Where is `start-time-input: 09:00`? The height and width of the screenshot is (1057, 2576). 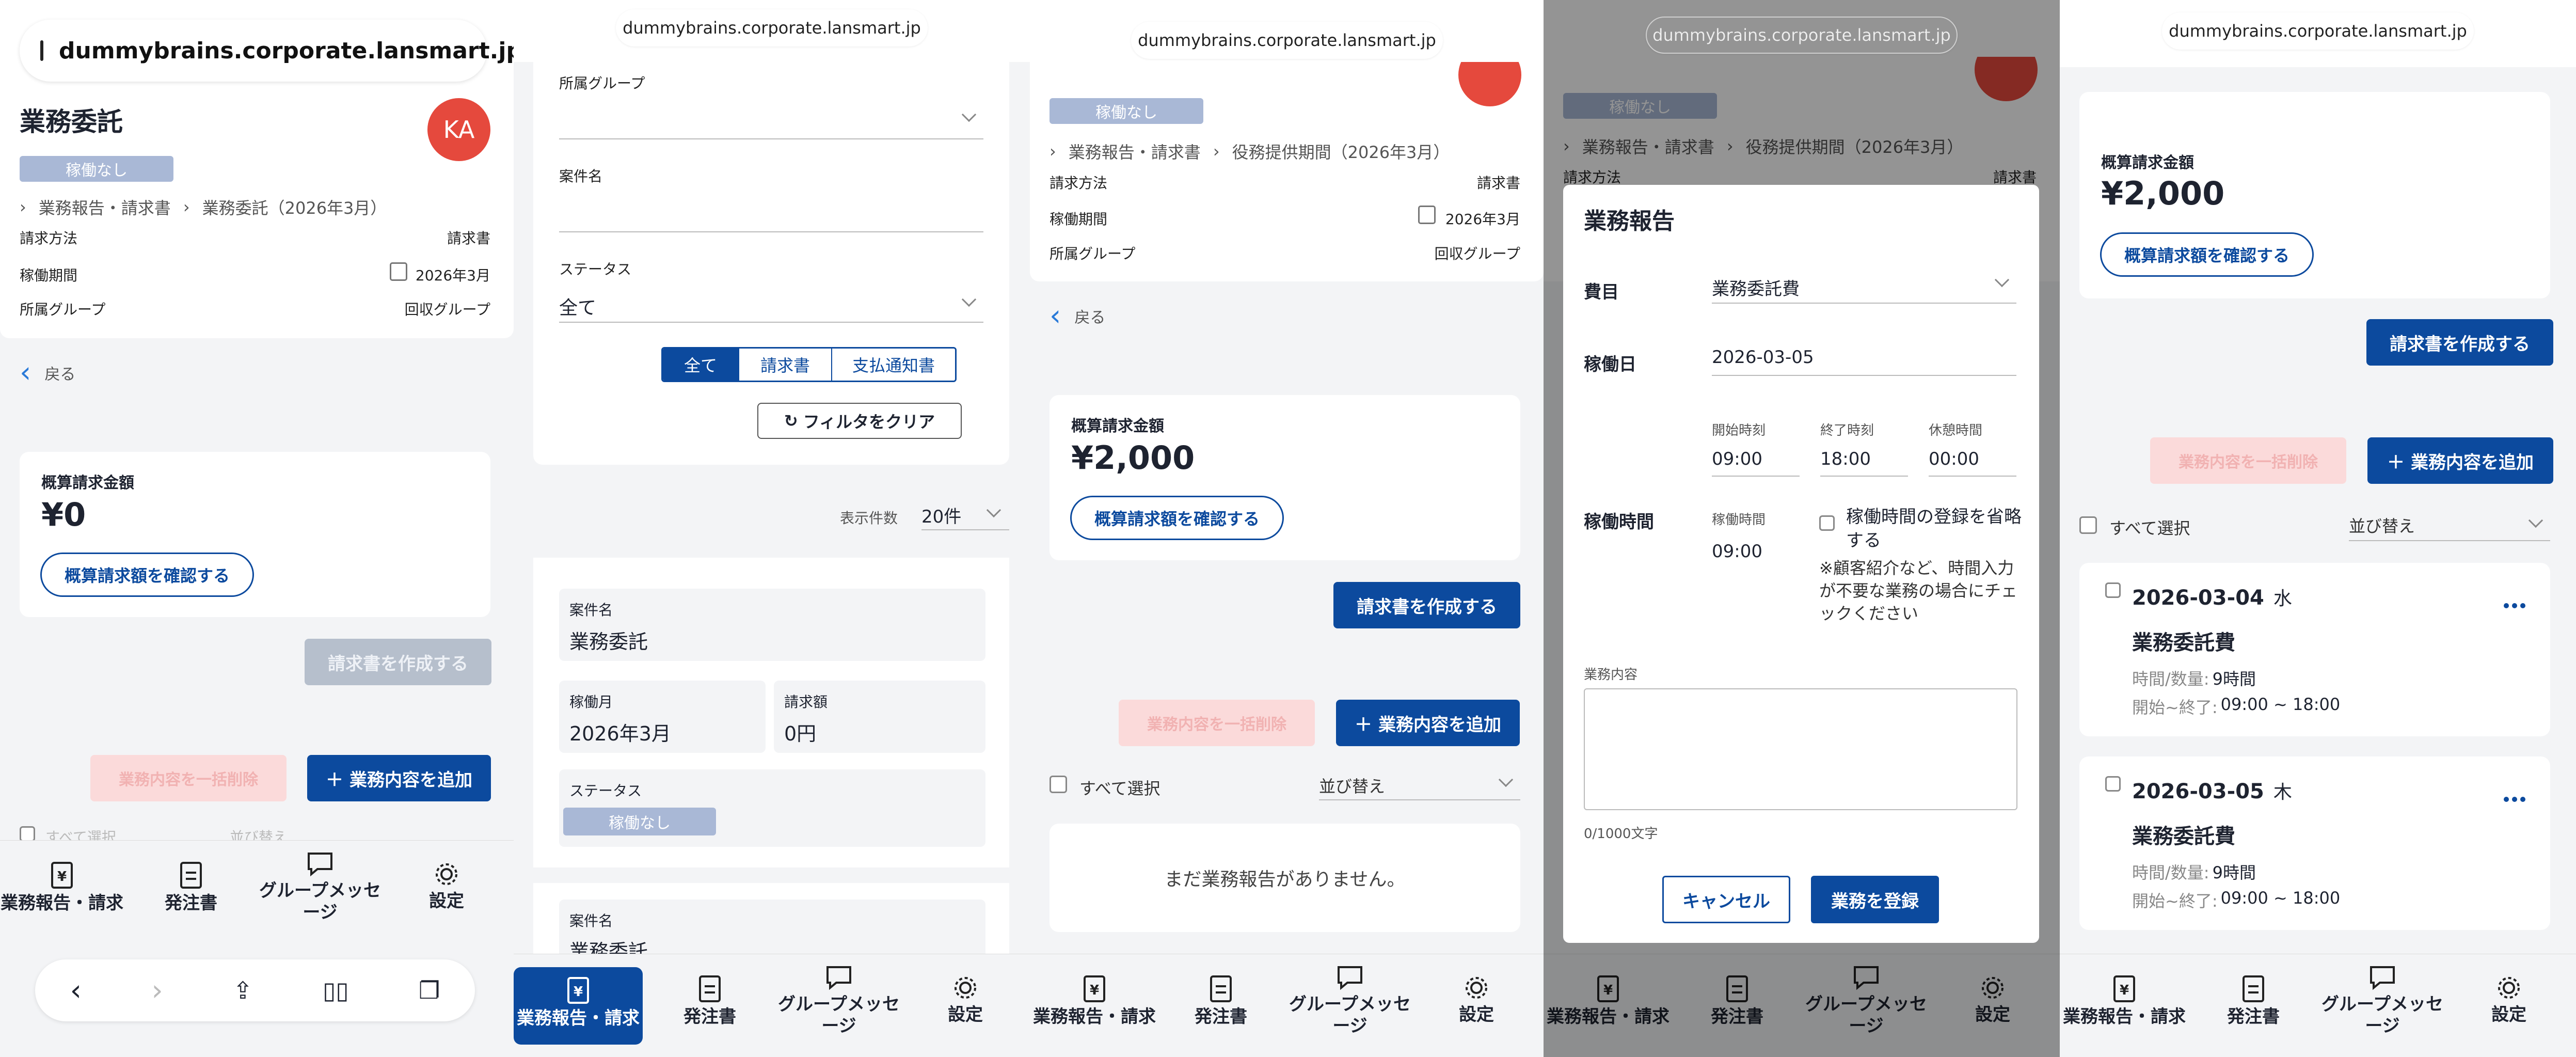
start-time-input: 09:00 is located at coordinates (1756, 458).